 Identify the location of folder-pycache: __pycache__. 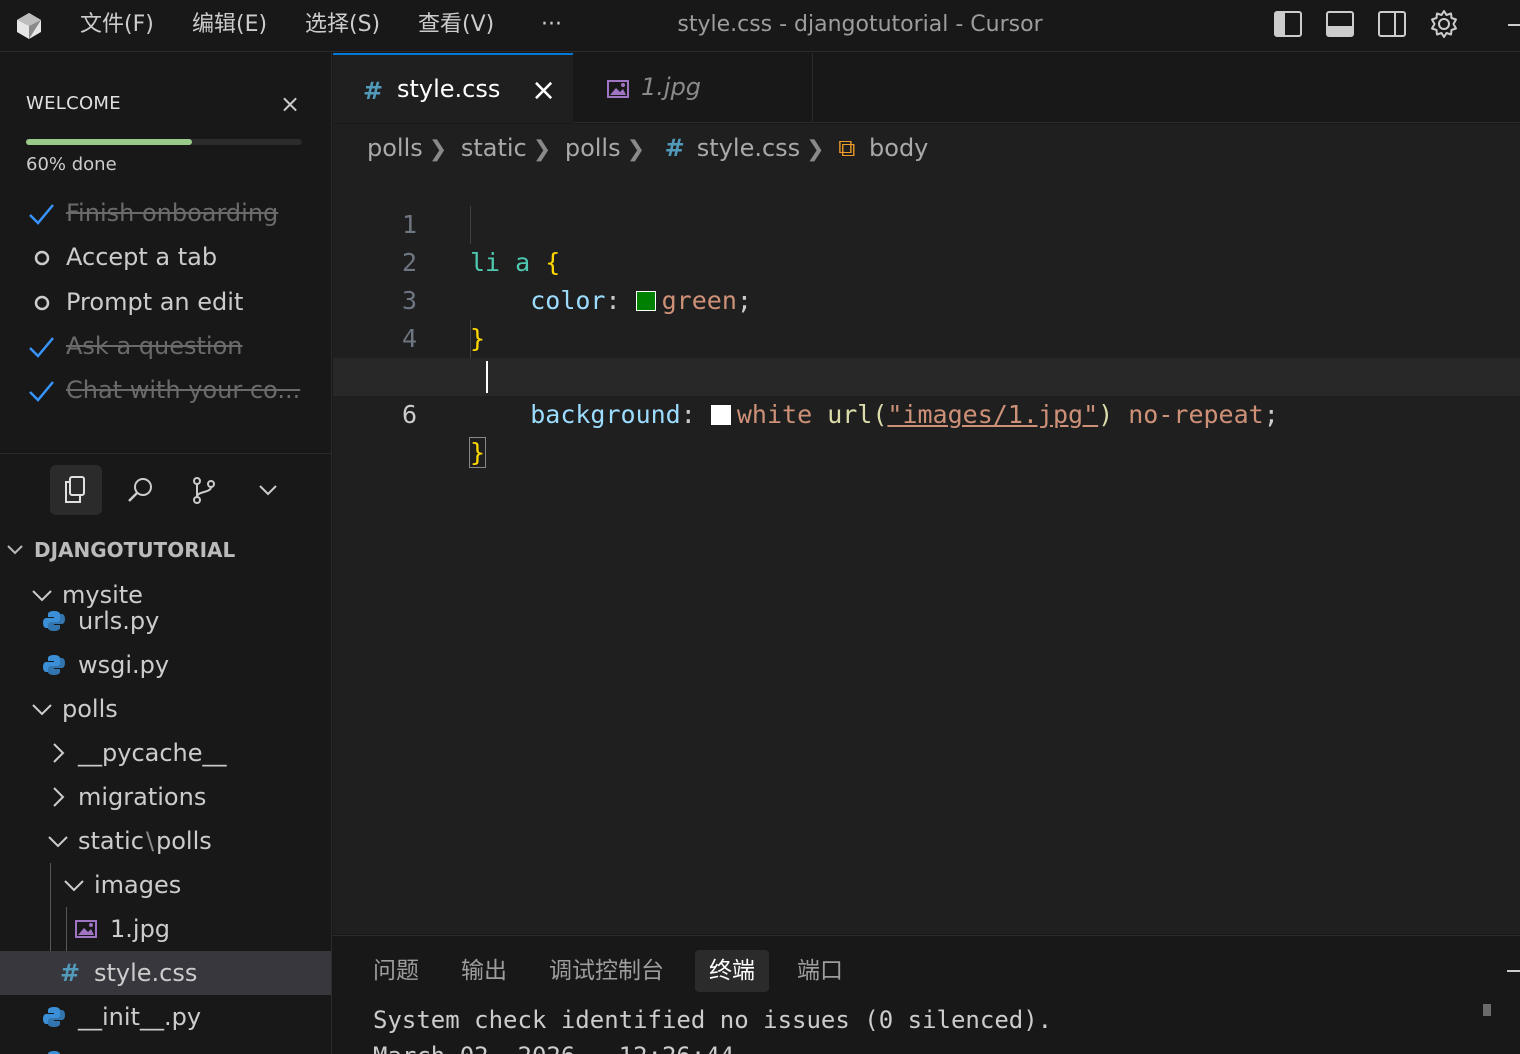
(165, 753).